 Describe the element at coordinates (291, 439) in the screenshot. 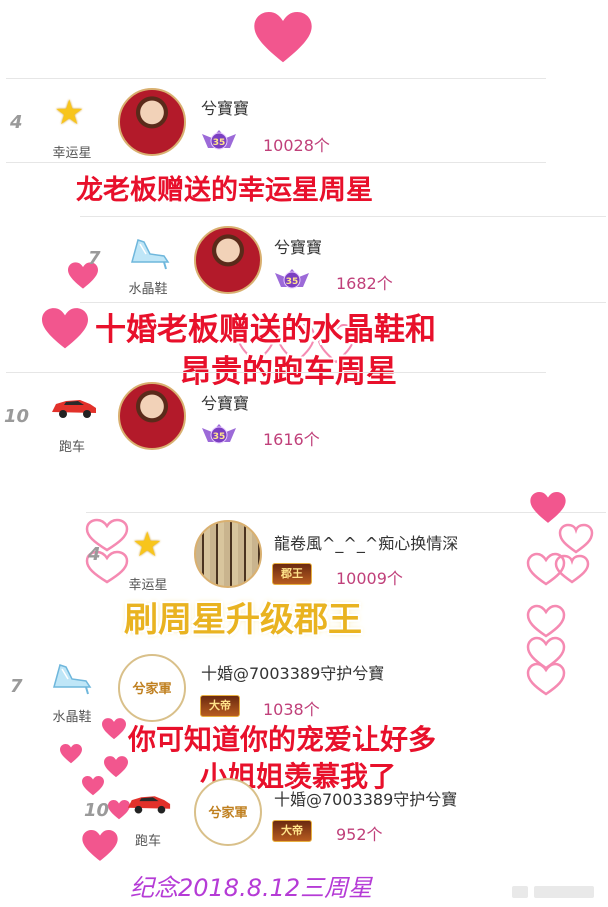

I see `gift-count: 1616个` at that location.